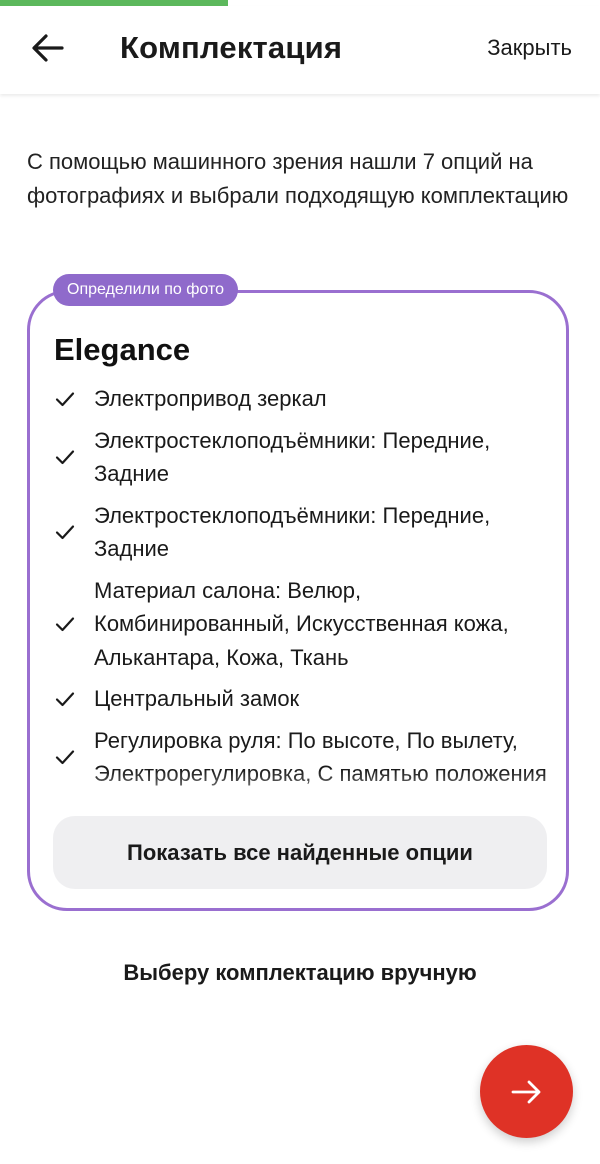 Image resolution: width=600 pixels, height=1164 pixels. I want to click on next-button, so click(526, 1091).